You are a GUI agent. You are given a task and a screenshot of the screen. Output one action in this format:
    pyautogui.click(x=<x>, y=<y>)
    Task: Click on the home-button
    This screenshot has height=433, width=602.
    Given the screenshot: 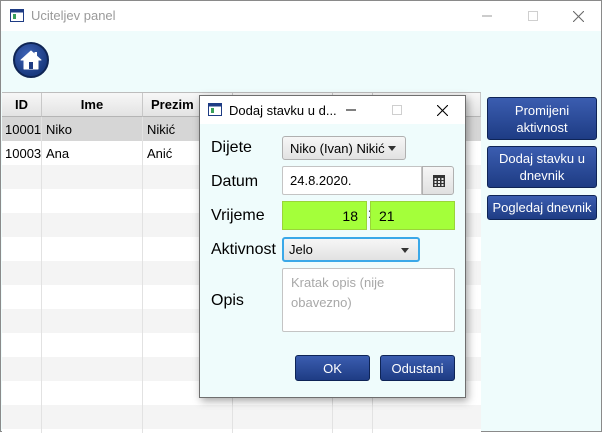 What is the action you would take?
    pyautogui.click(x=31, y=60)
    